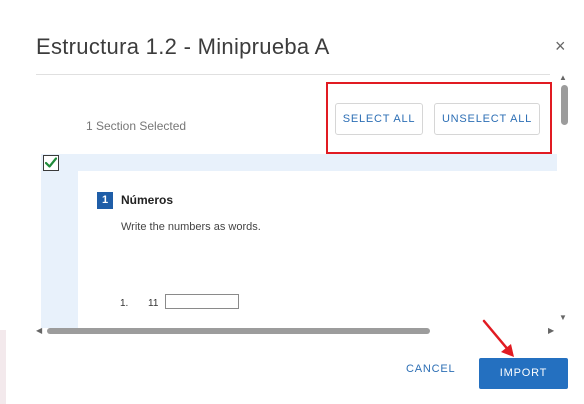 This screenshot has width=584, height=404. What do you see at coordinates (560, 46) in the screenshot?
I see `close-icon: ×` at bounding box center [560, 46].